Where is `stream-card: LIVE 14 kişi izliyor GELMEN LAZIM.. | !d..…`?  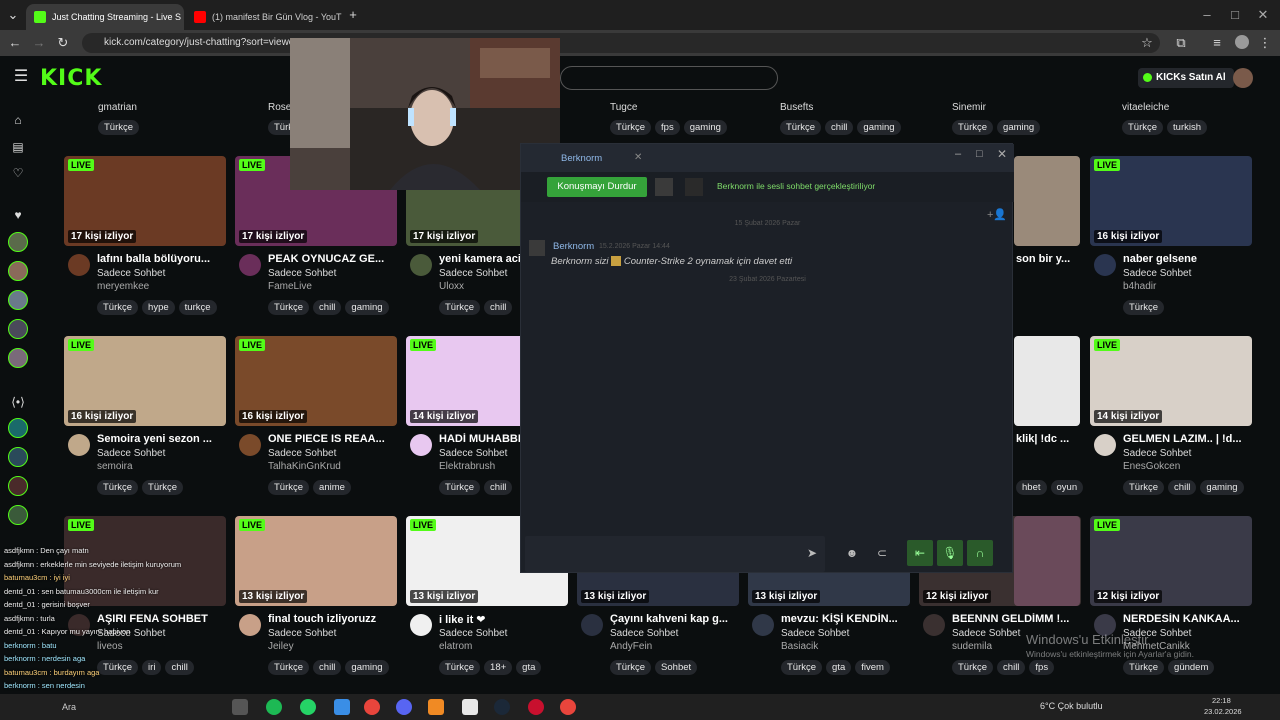 stream-card: LIVE 14 kişi izliyor GELMEN LAZIM.. | !d..… is located at coordinates (1171, 427).